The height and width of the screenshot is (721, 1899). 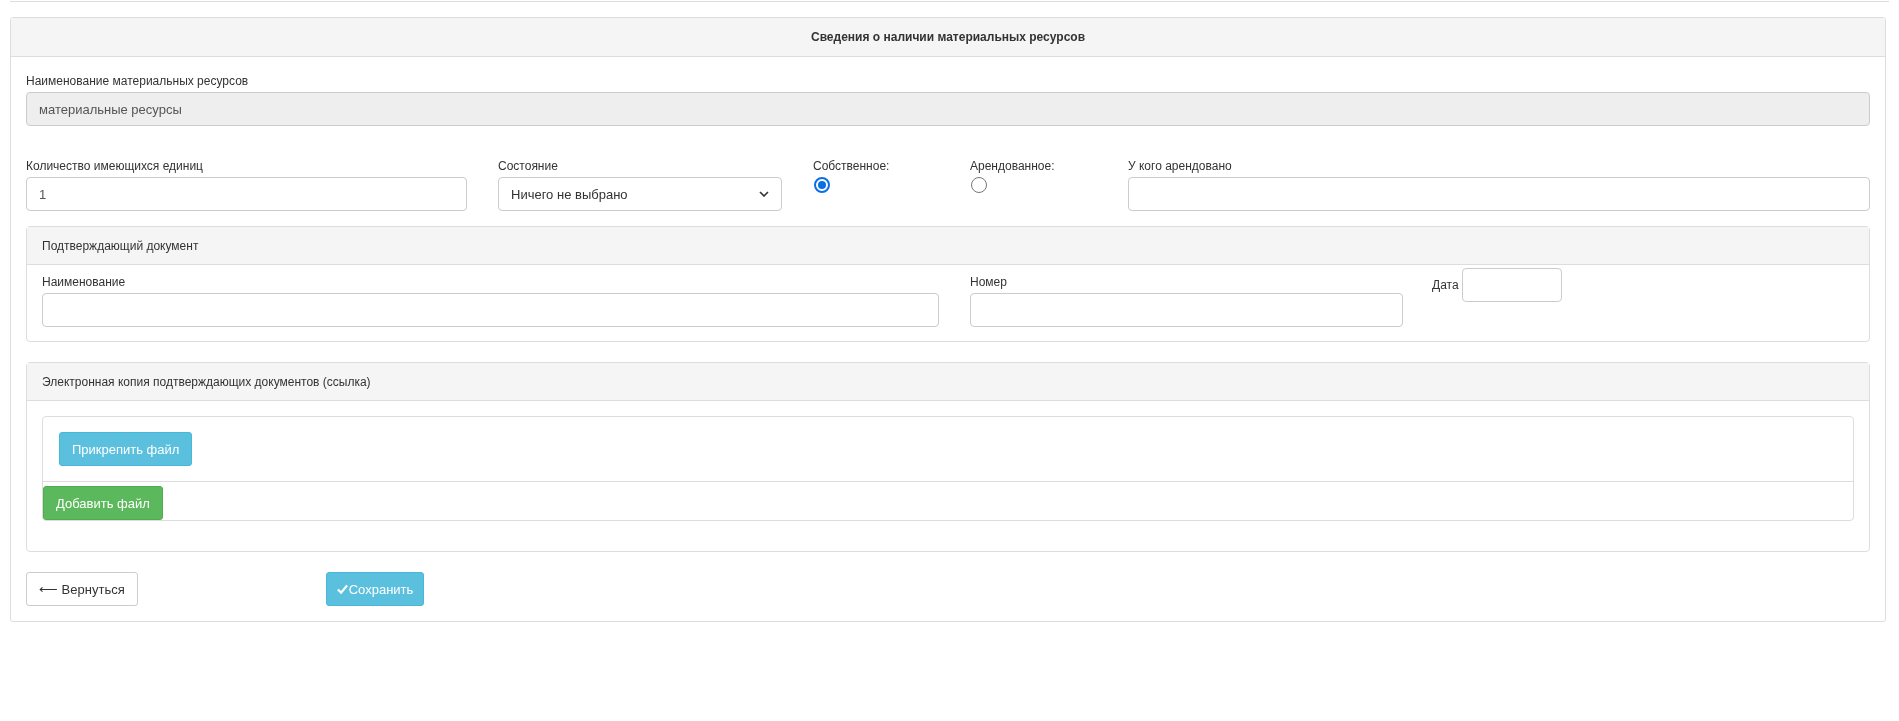 What do you see at coordinates (115, 166) in the screenshot?
I see `field-label: Количество имеющихся единиц` at bounding box center [115, 166].